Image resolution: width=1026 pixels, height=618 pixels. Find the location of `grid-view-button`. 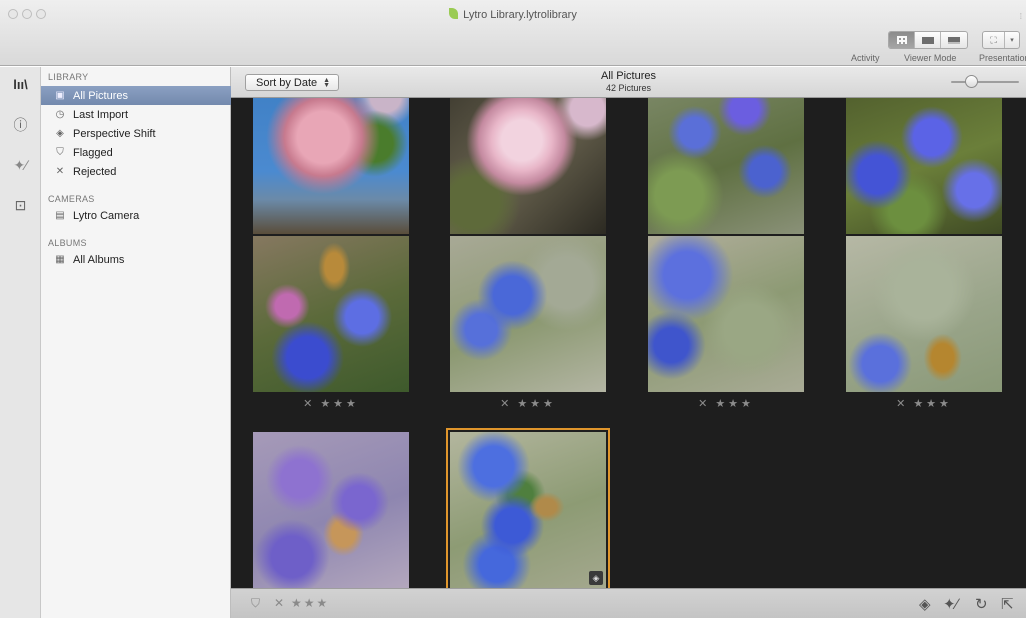

grid-view-button is located at coordinates (902, 40).